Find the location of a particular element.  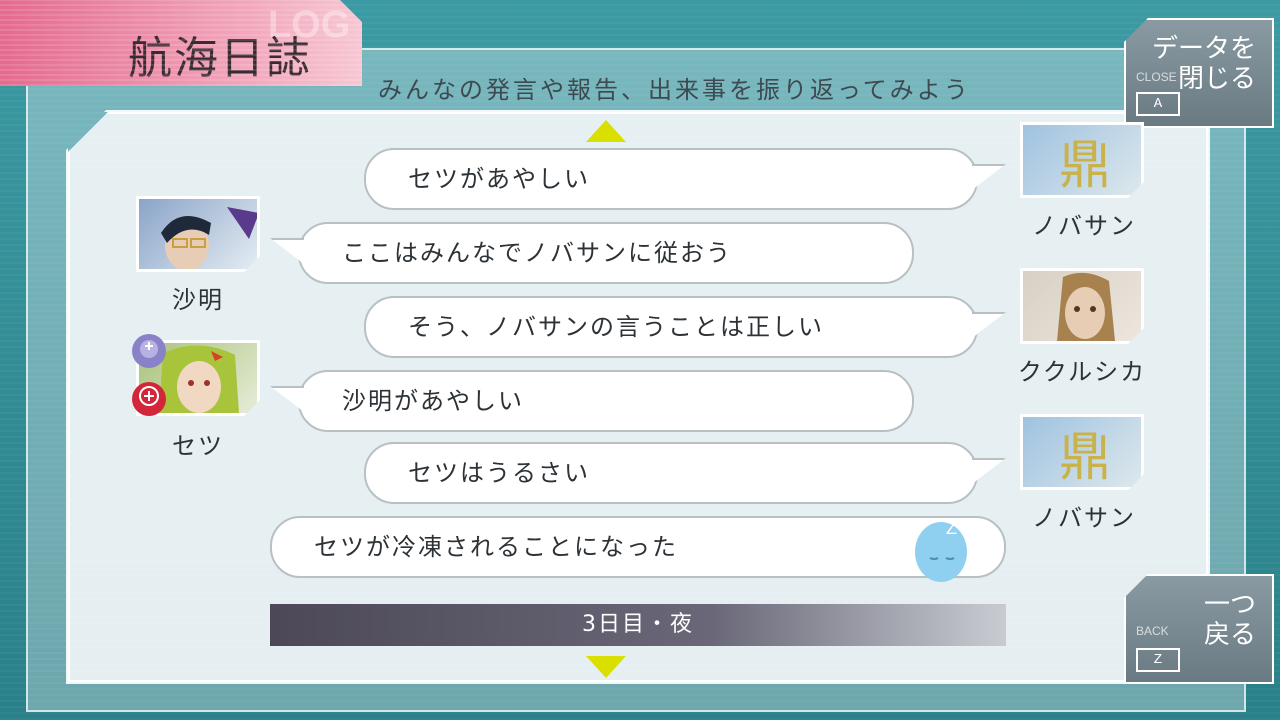

log-bubble: セツがあやしい is located at coordinates (671, 179).